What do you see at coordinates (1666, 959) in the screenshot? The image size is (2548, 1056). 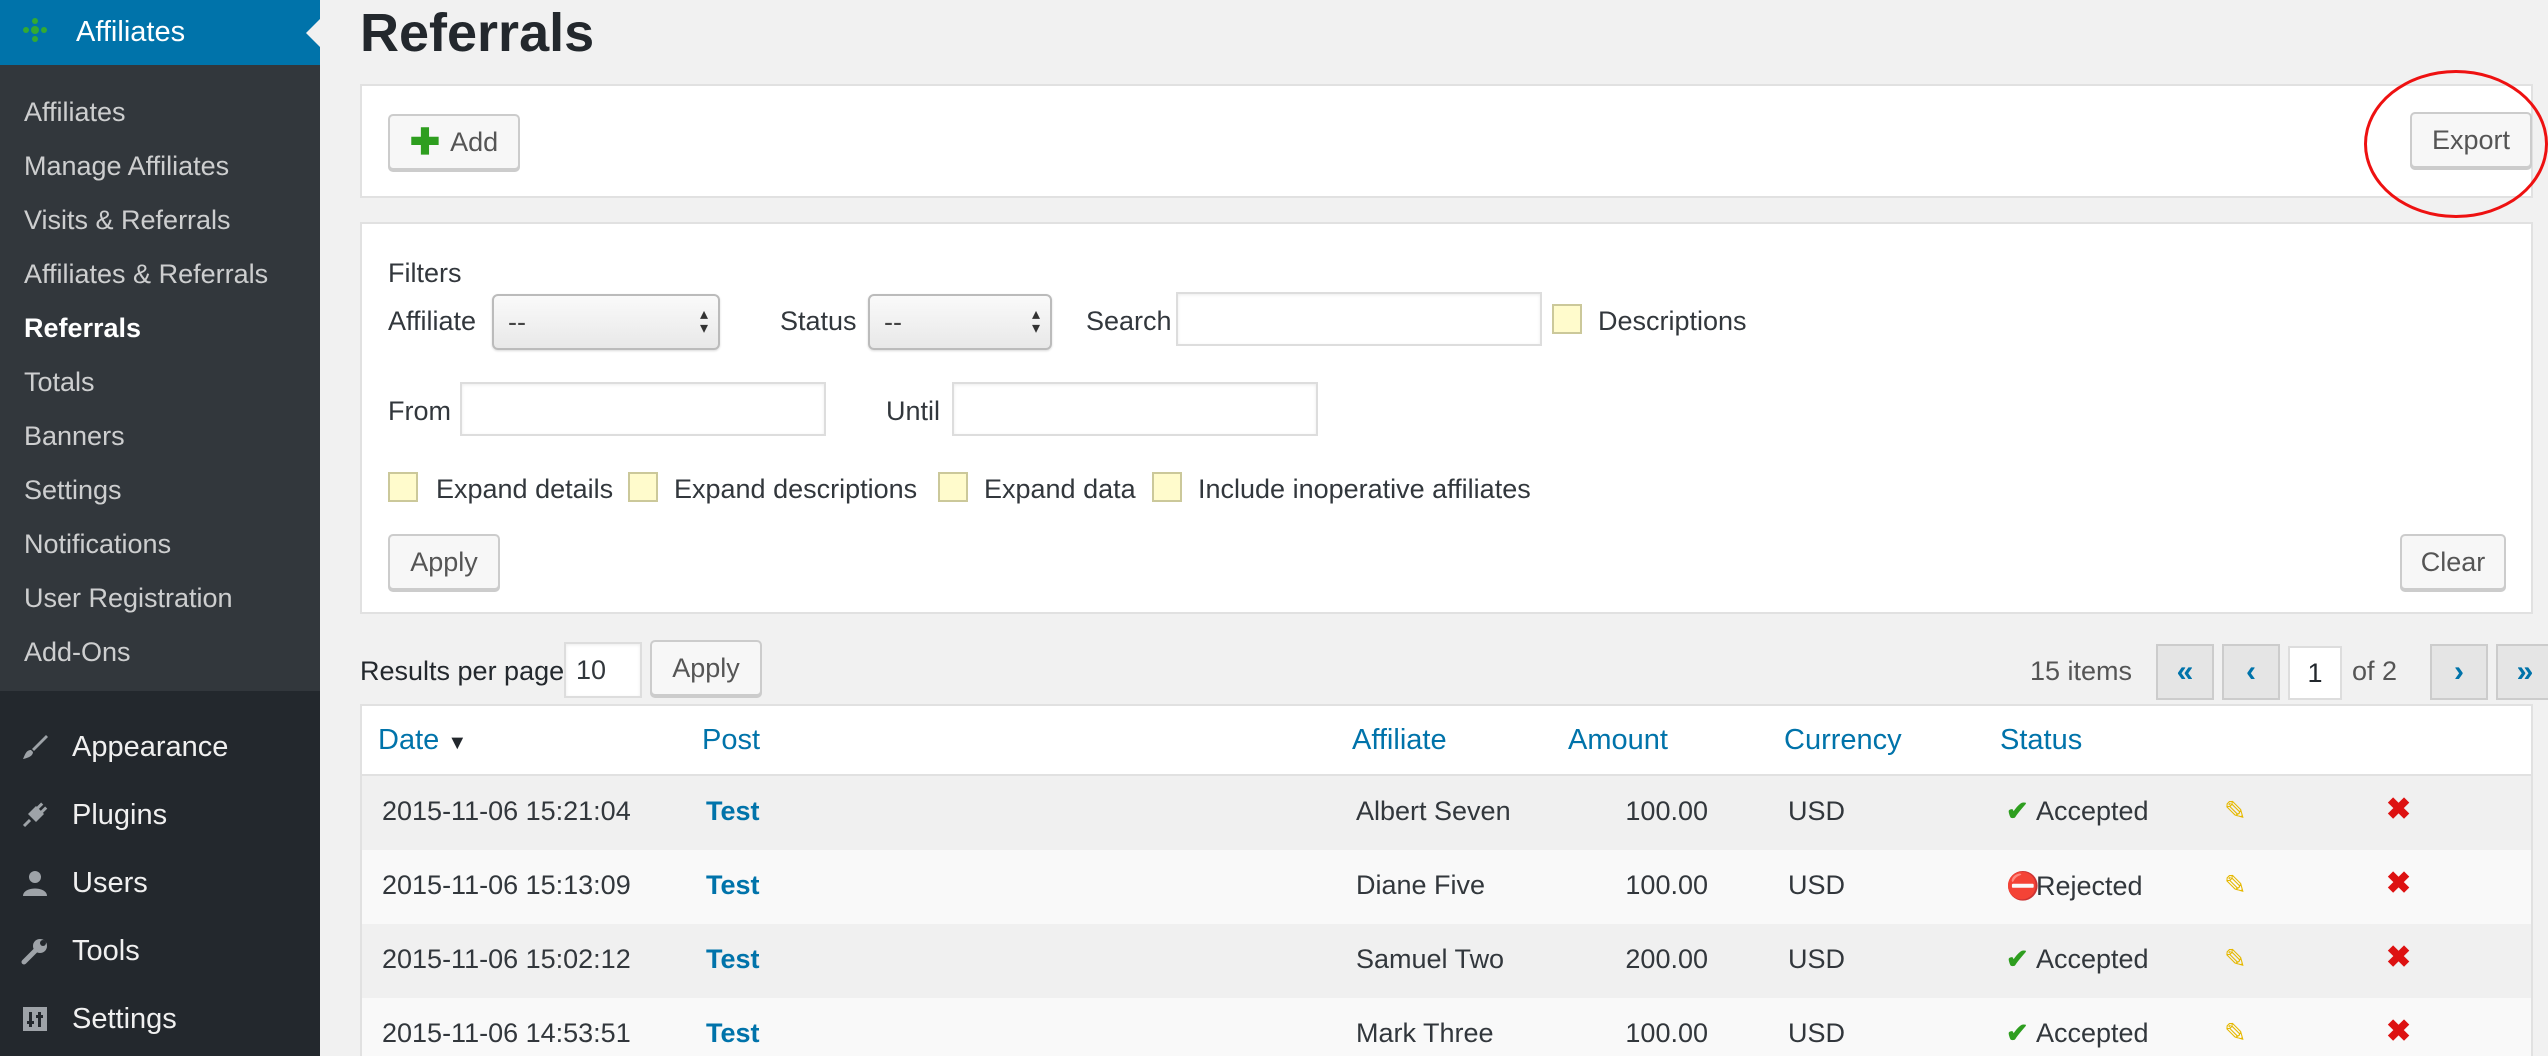 I see `cell-amount: 200.00` at bounding box center [1666, 959].